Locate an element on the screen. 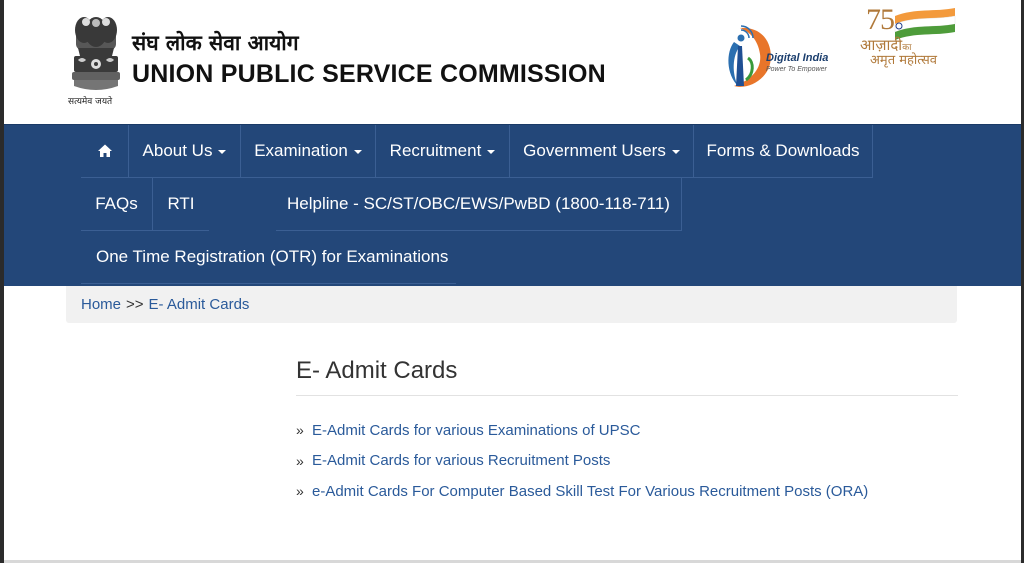 The height and width of the screenshot is (563, 1024). breadcrumb-home-link: Home is located at coordinates (101, 304).